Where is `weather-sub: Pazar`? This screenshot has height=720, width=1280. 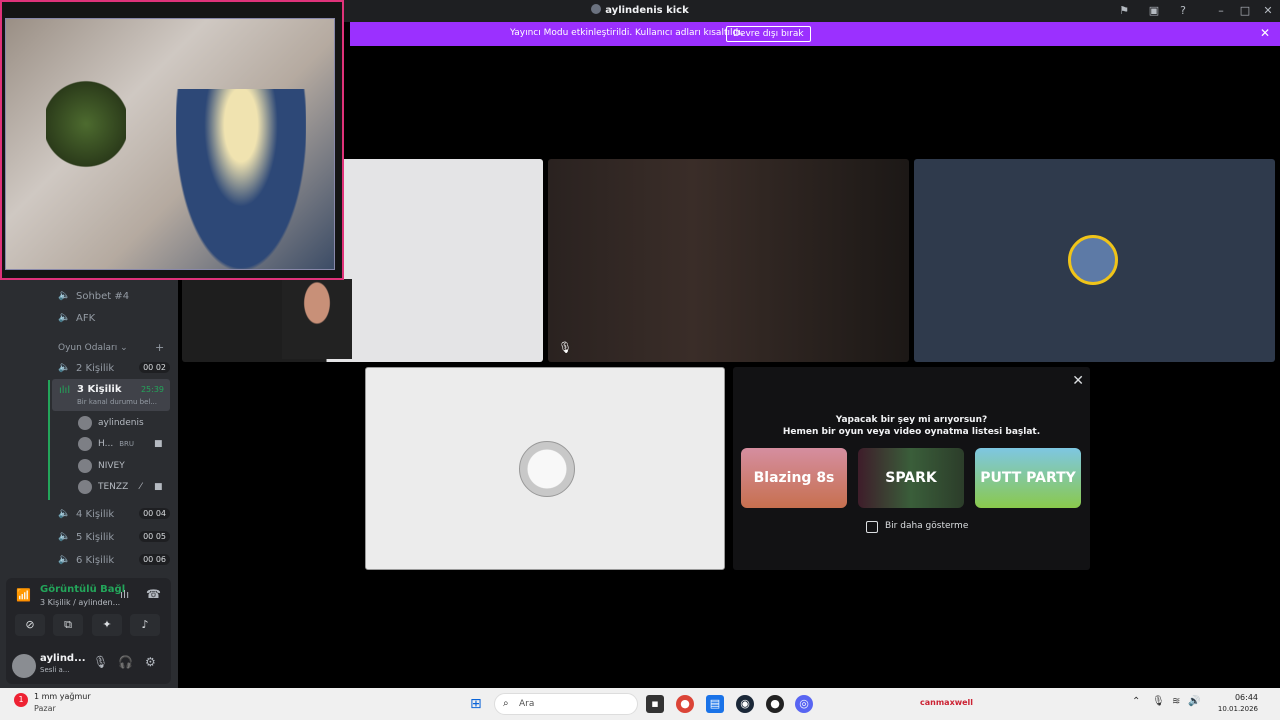
weather-sub: Pazar is located at coordinates (45, 708).